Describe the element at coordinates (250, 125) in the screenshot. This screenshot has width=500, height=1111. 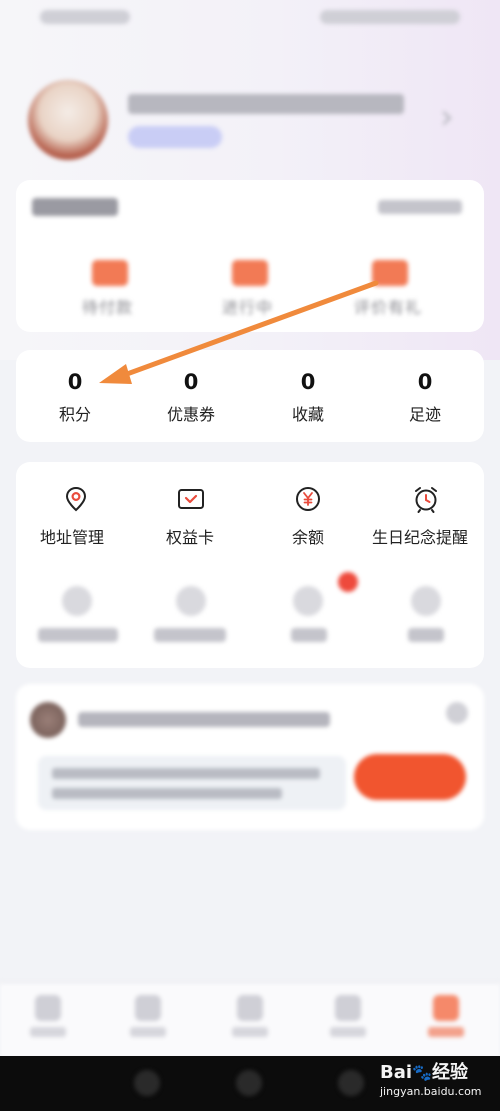
I see `profile-header: ›` at that location.